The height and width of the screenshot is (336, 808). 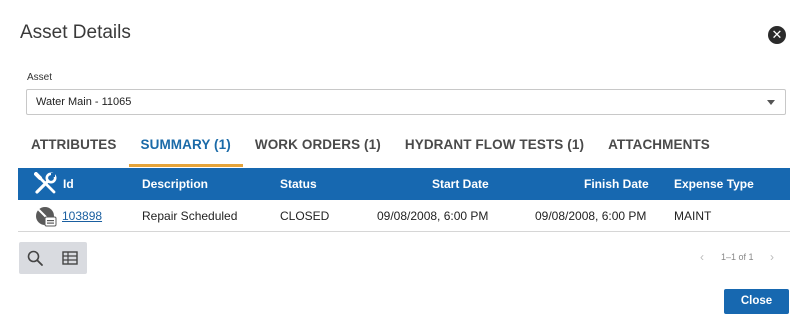 What do you see at coordinates (433, 216) in the screenshot?
I see `row-start-date: 09/08/2008, 6:00 PM` at bounding box center [433, 216].